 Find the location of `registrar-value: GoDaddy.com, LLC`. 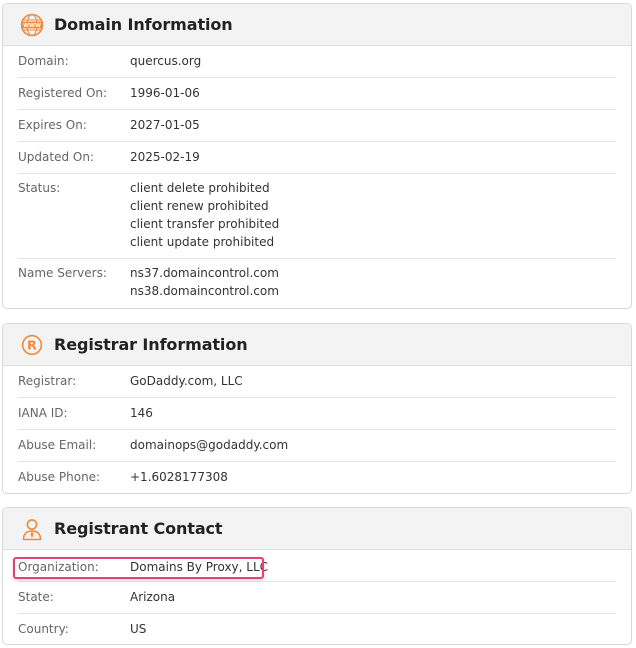

registrar-value: GoDaddy.com, LLC is located at coordinates (186, 381).